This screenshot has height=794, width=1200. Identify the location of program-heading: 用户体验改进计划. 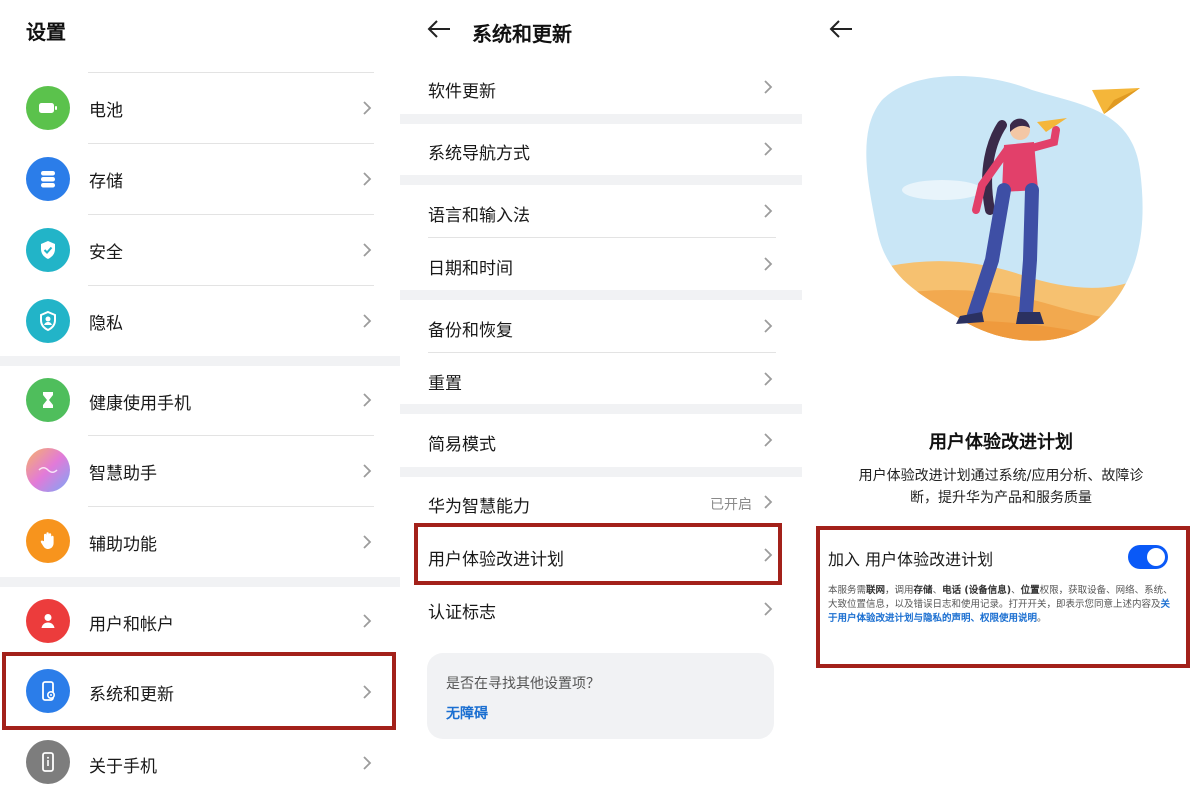
(1001, 442).